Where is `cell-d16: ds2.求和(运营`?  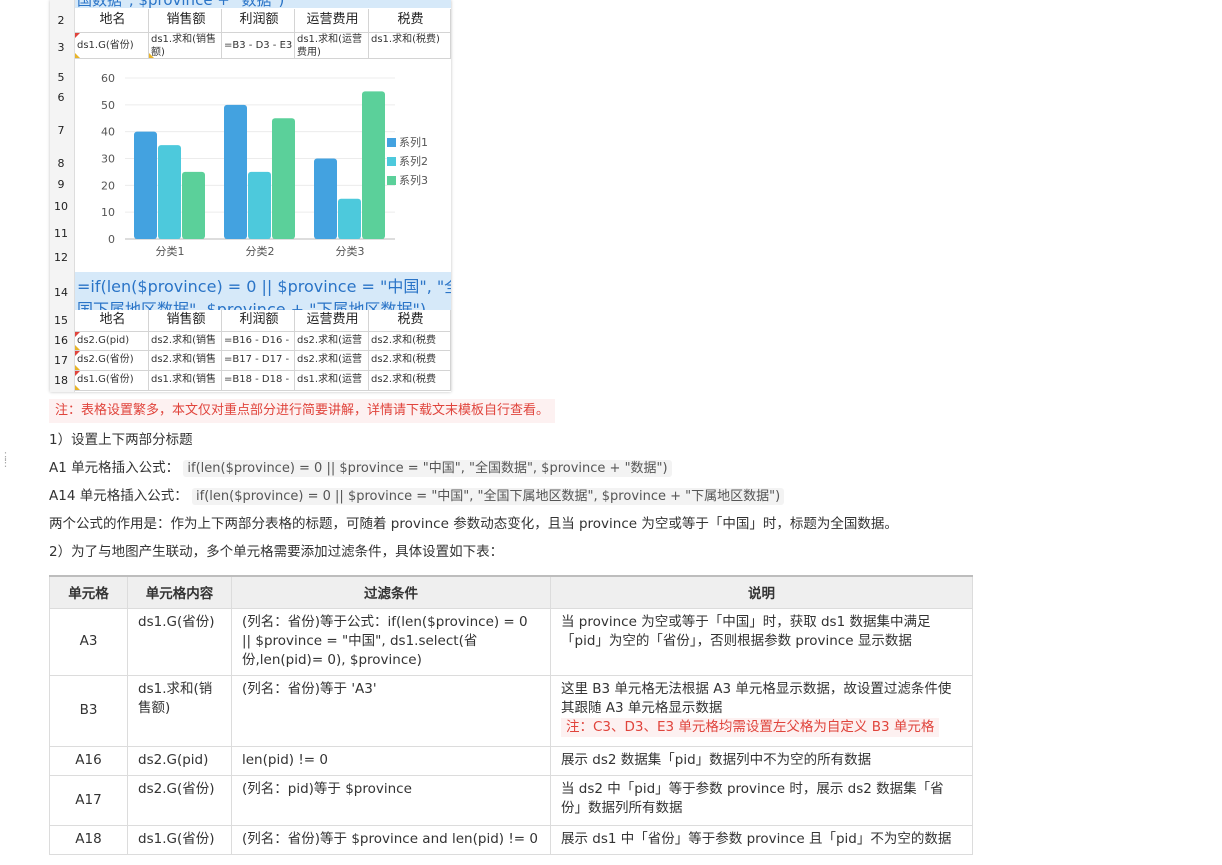
cell-d16: ds2.求和(运营 is located at coordinates (332, 341).